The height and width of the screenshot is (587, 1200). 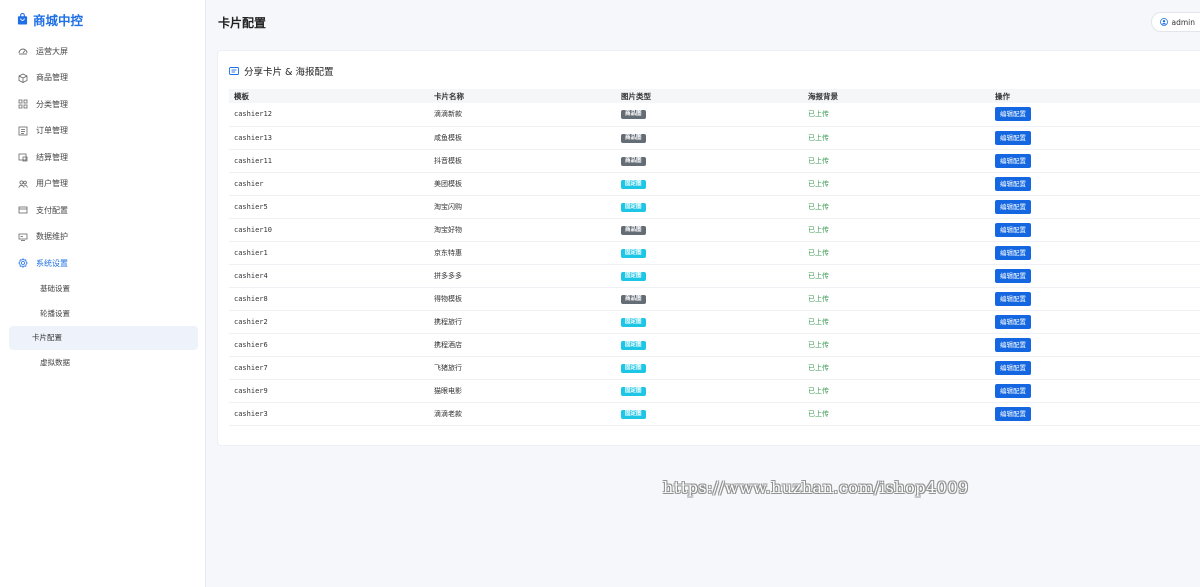 I want to click on shopping-bag-icon, so click(x=22, y=19).